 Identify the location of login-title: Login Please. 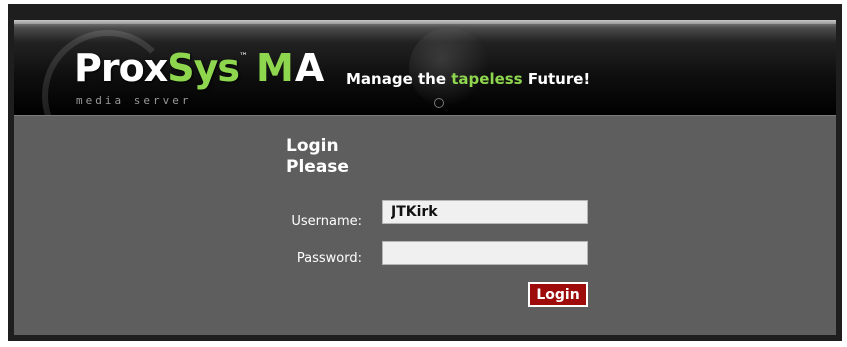
(317, 157).